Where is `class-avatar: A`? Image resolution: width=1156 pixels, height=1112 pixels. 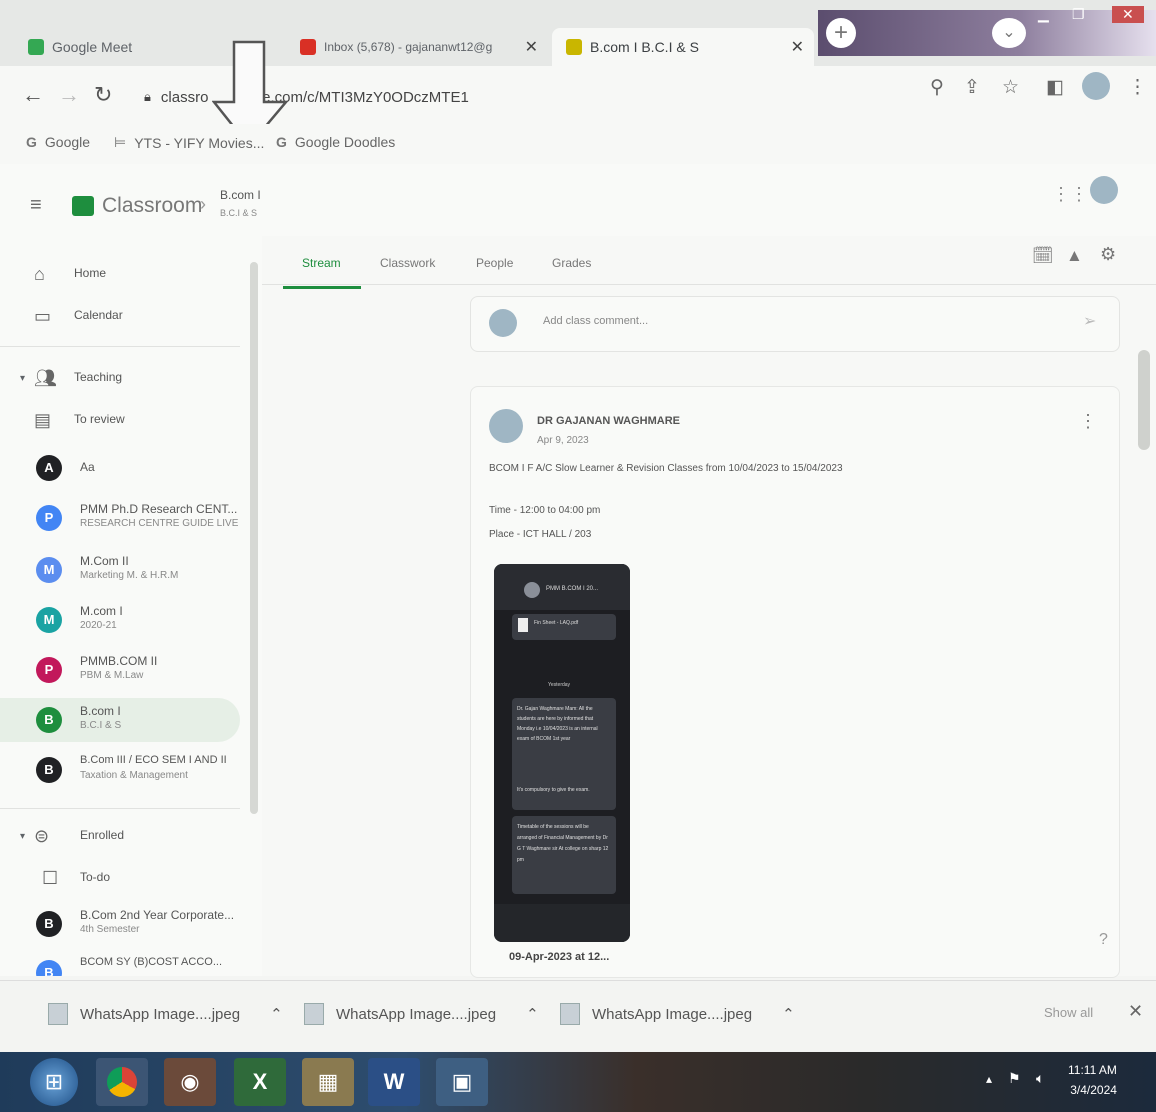 class-avatar: A is located at coordinates (49, 468).